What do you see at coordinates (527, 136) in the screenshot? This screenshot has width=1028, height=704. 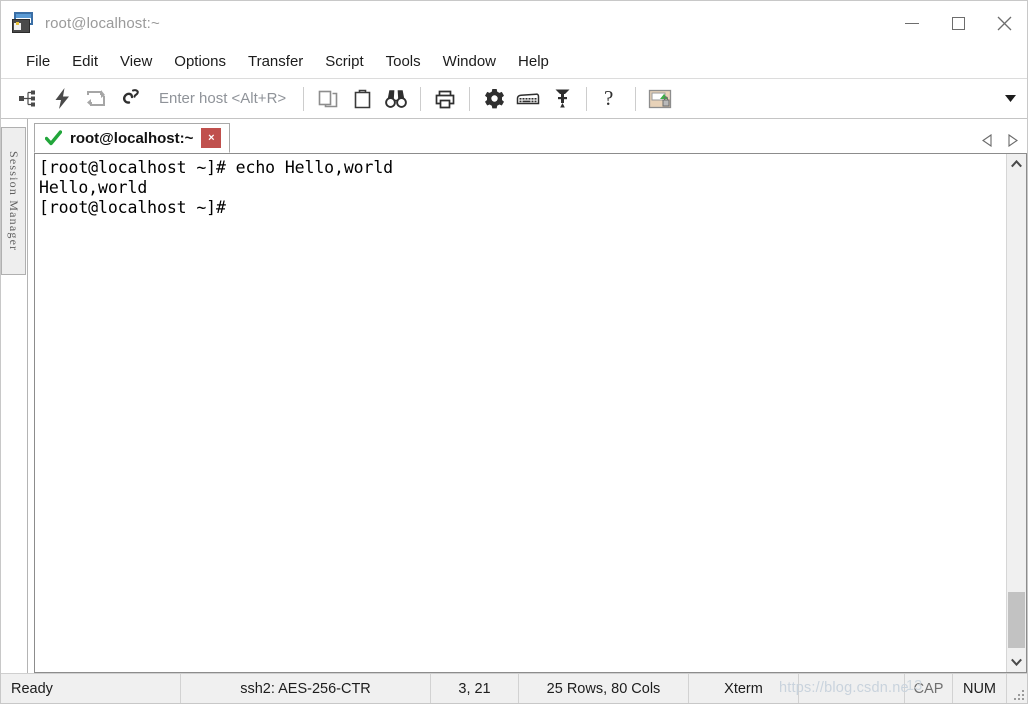 I see `session-tab-bar: root@localhost:~ ×` at bounding box center [527, 136].